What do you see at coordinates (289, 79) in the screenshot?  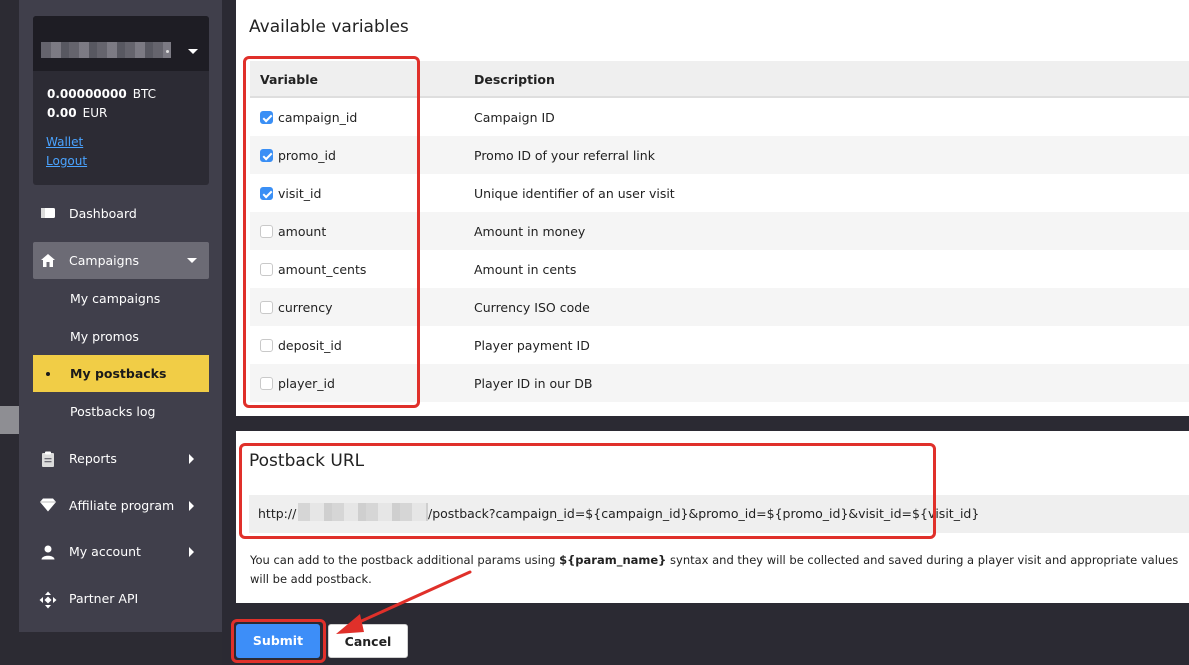 I see `column-header-variable: Variable` at bounding box center [289, 79].